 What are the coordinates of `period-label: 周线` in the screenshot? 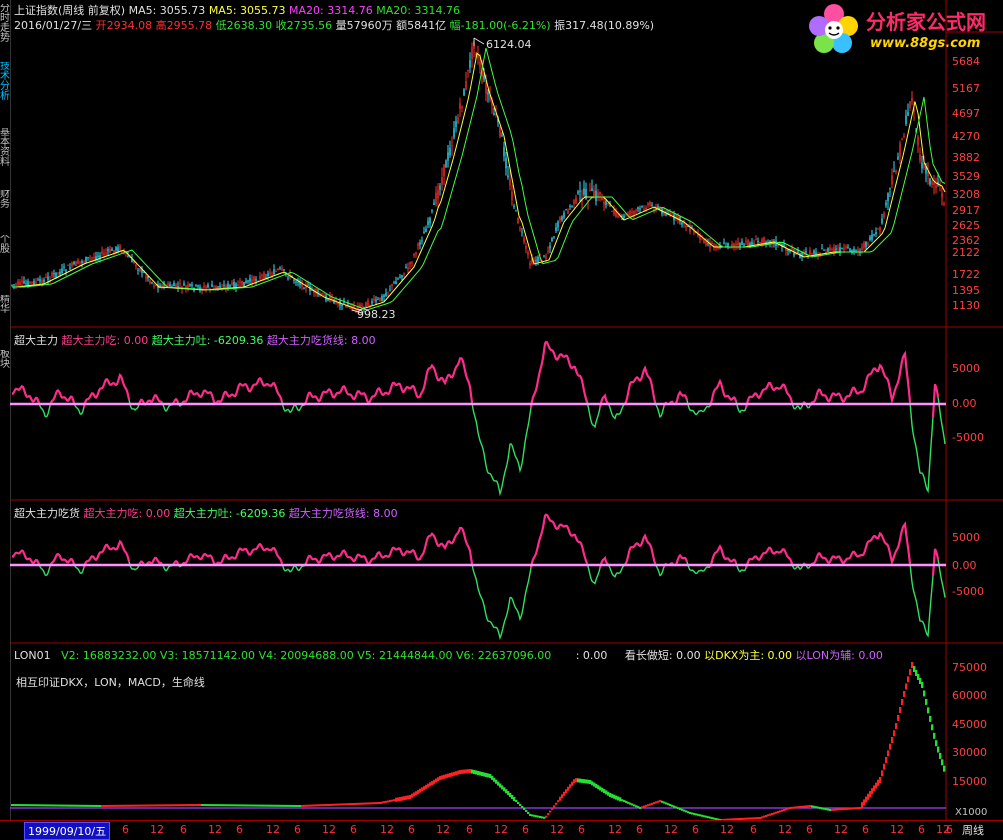 It's located at (973, 830).